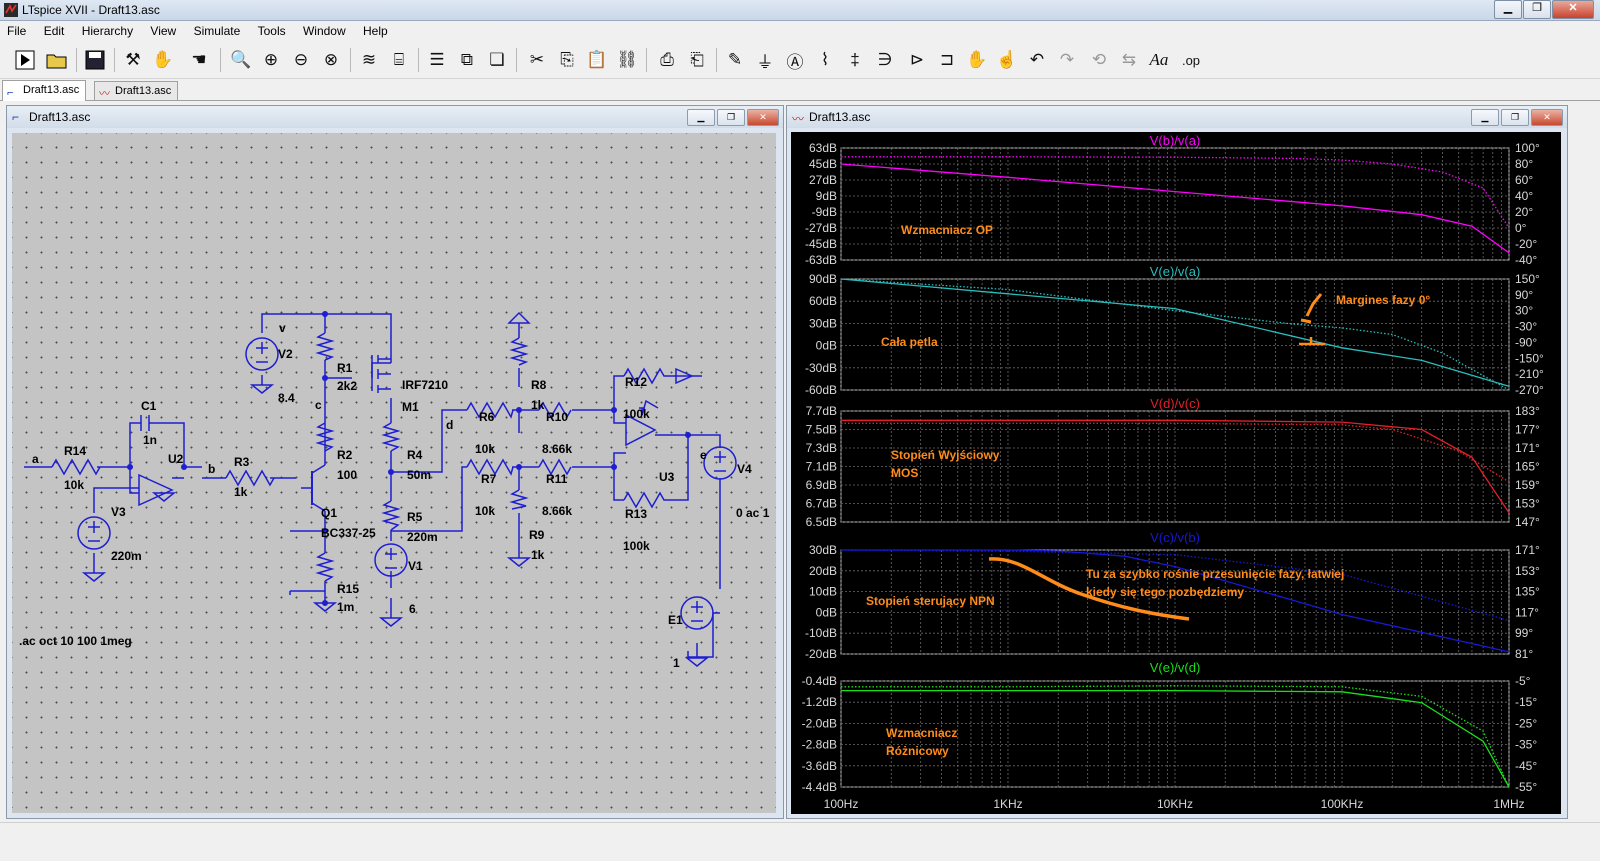 This screenshot has height=861, width=1600. What do you see at coordinates (538, 555) in the screenshot?
I see `value-r9: 1k` at bounding box center [538, 555].